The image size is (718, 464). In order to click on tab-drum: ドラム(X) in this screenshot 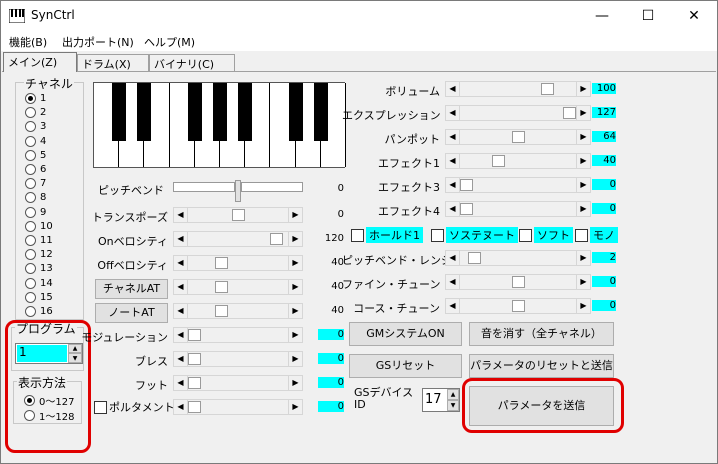, I will do `click(113, 62)`.